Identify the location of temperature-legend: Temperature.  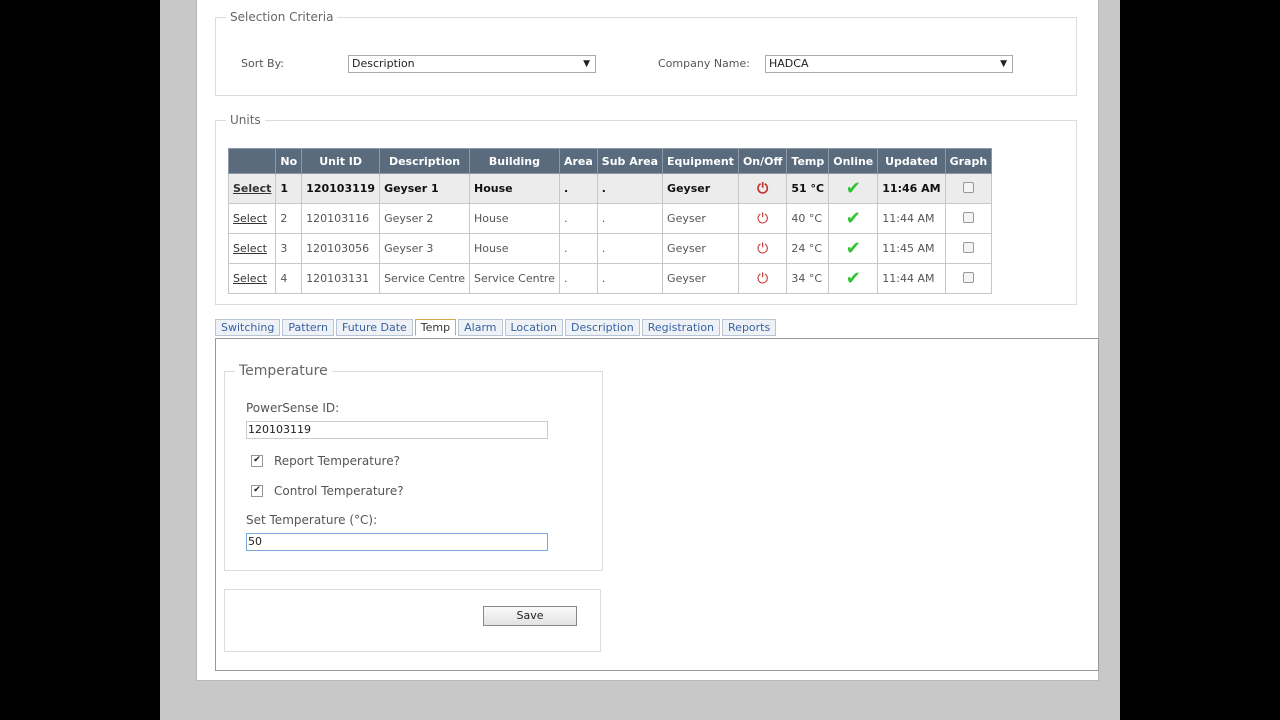
(283, 371).